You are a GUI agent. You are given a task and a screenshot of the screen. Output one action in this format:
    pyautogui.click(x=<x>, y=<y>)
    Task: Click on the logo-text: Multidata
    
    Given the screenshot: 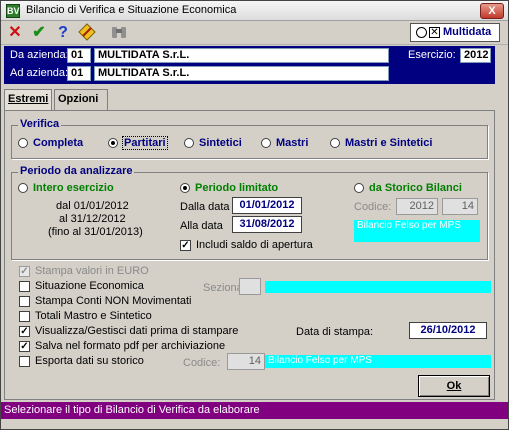 What is the action you would take?
    pyautogui.click(x=467, y=32)
    